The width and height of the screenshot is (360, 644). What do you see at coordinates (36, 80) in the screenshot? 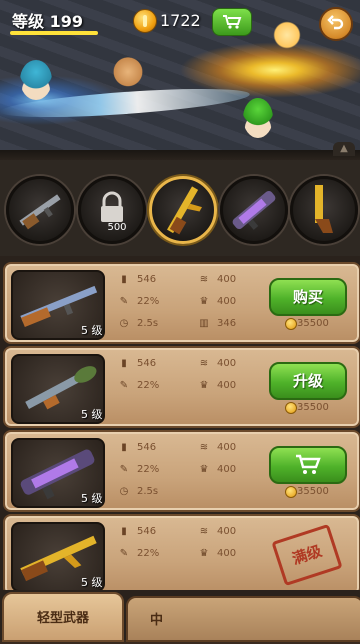
I see `blue-helmet-character` at bounding box center [36, 80].